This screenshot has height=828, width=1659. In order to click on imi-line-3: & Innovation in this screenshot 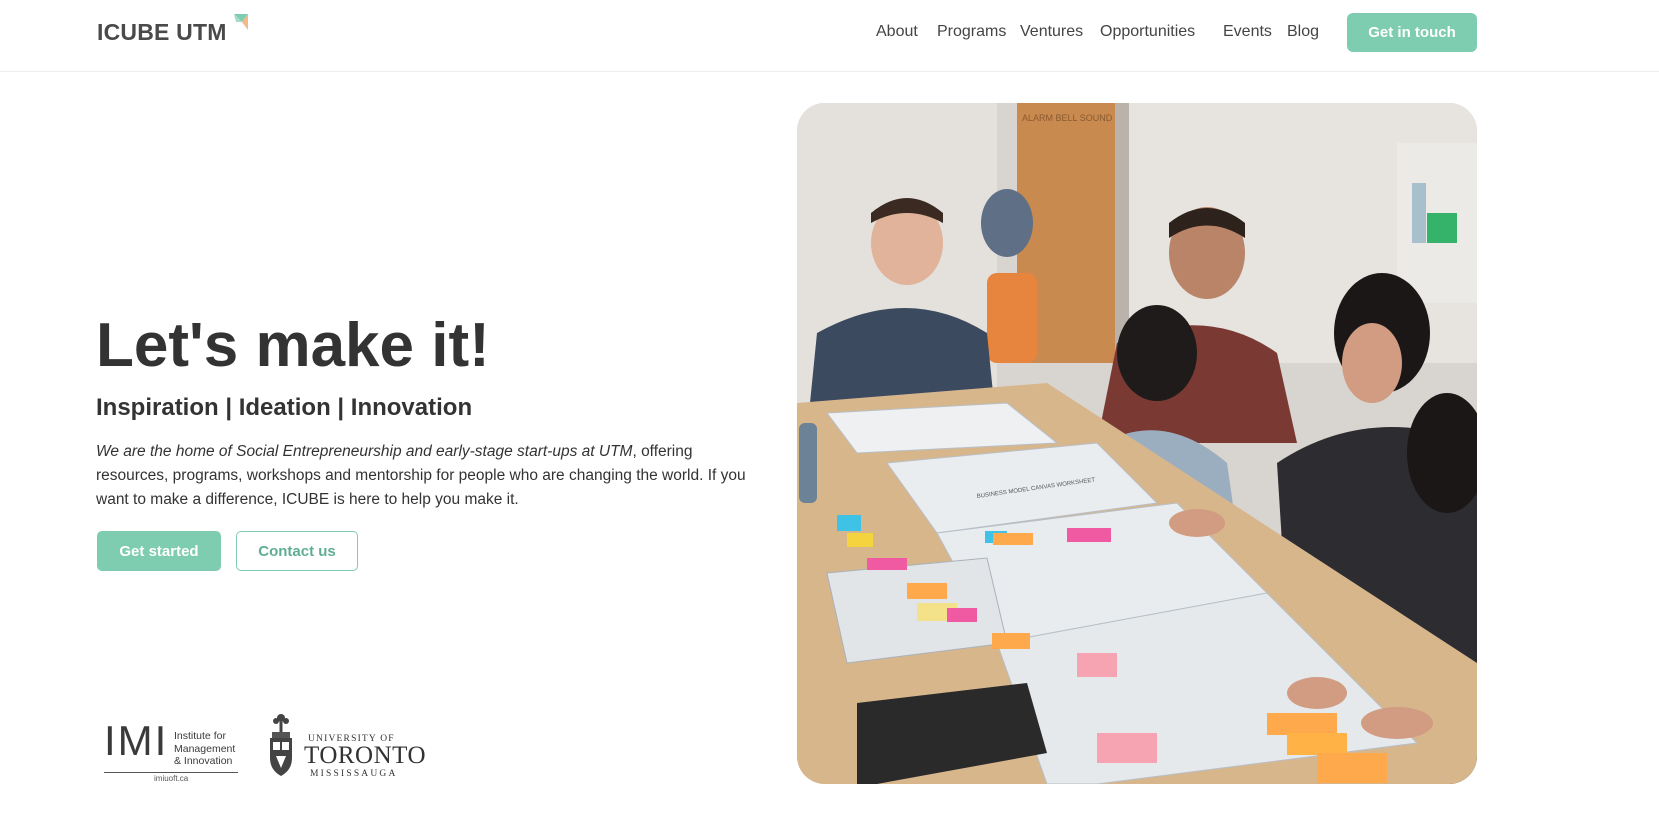, I will do `click(203, 761)`.